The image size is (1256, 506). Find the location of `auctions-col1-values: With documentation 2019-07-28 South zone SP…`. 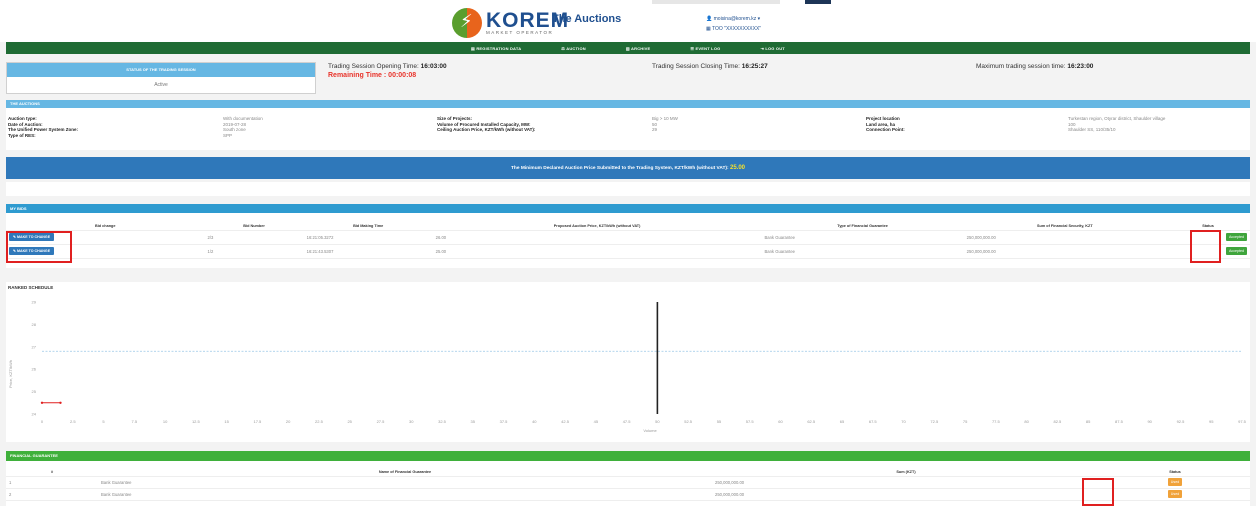

auctions-col1-values: With documentation 2019-07-28 South zone SP… is located at coordinates (243, 127).